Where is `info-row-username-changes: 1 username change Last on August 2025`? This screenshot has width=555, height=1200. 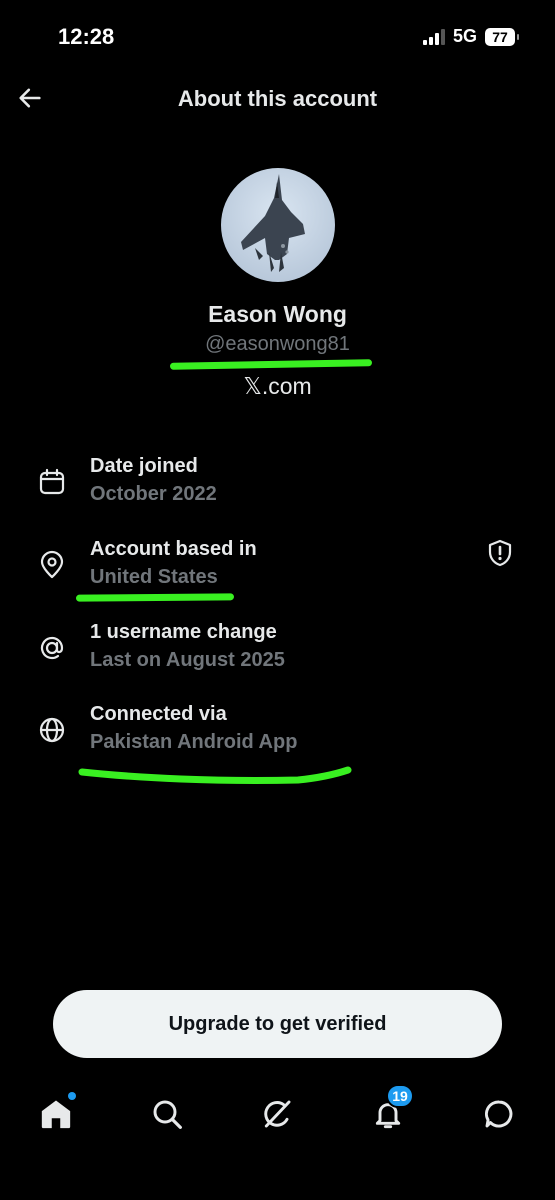
info-row-username-changes: 1 username change Last on August 2025 is located at coordinates (277, 656).